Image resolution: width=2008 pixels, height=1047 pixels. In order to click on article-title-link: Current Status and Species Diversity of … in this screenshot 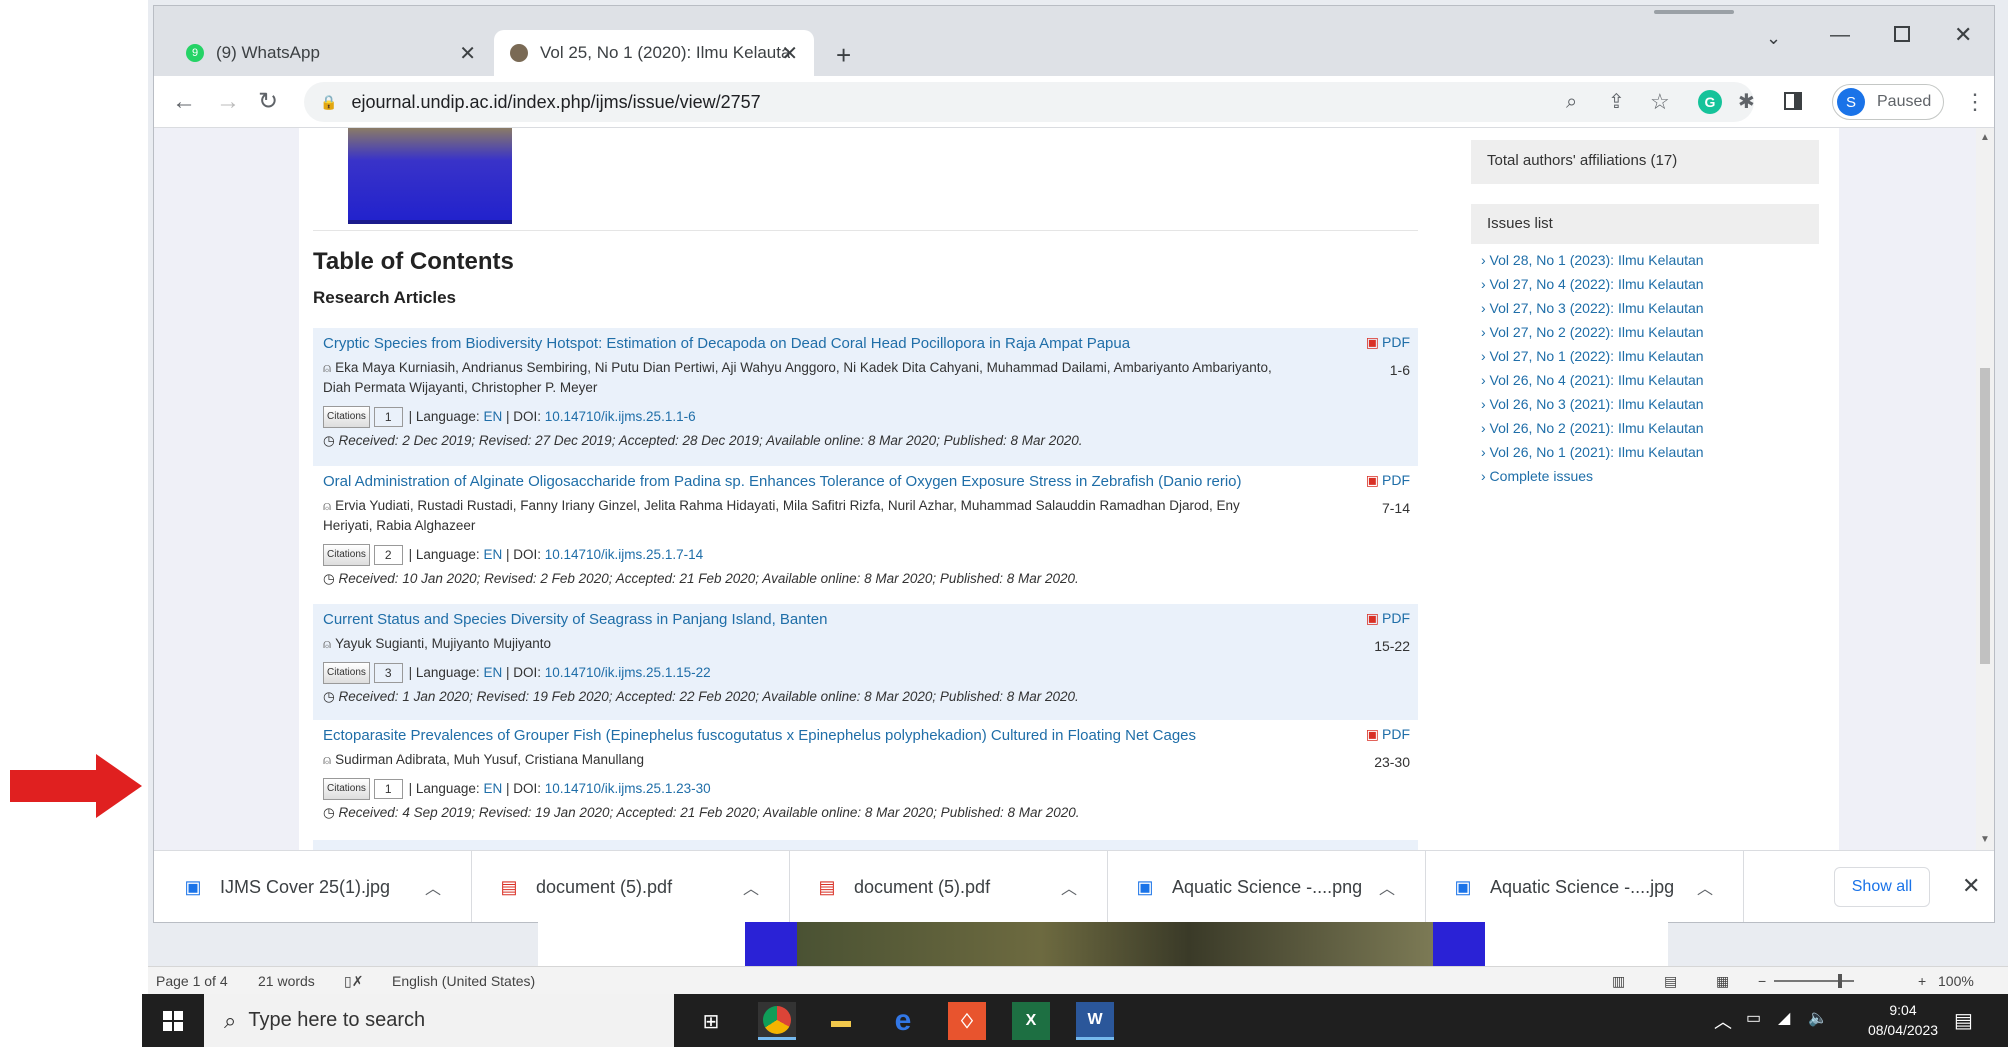, I will do `click(865, 620)`.